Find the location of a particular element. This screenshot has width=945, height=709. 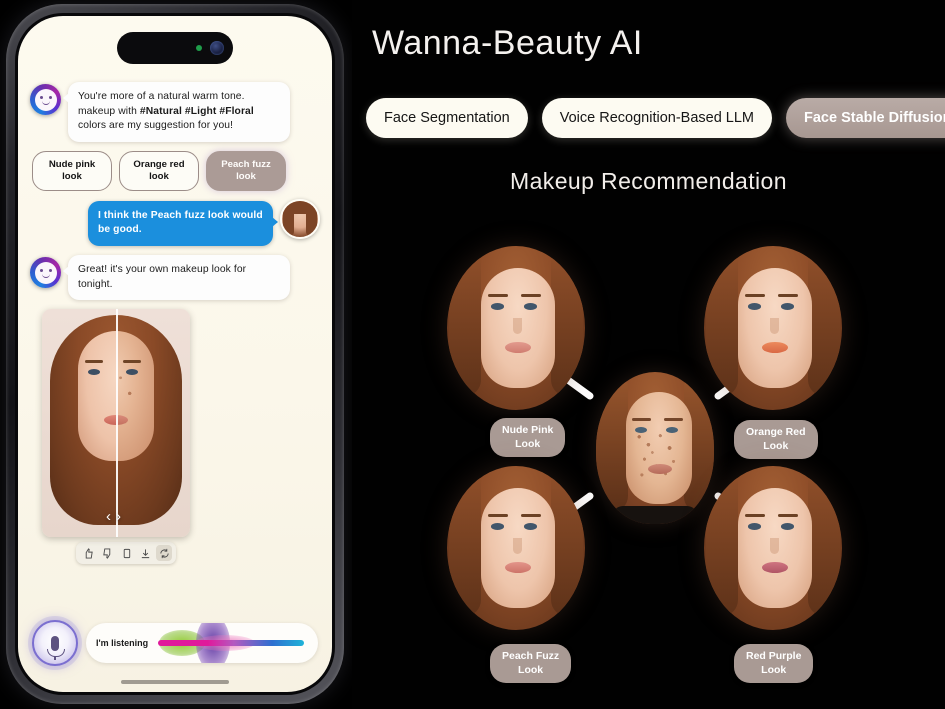

original-brow-left is located at coordinates (641, 420).